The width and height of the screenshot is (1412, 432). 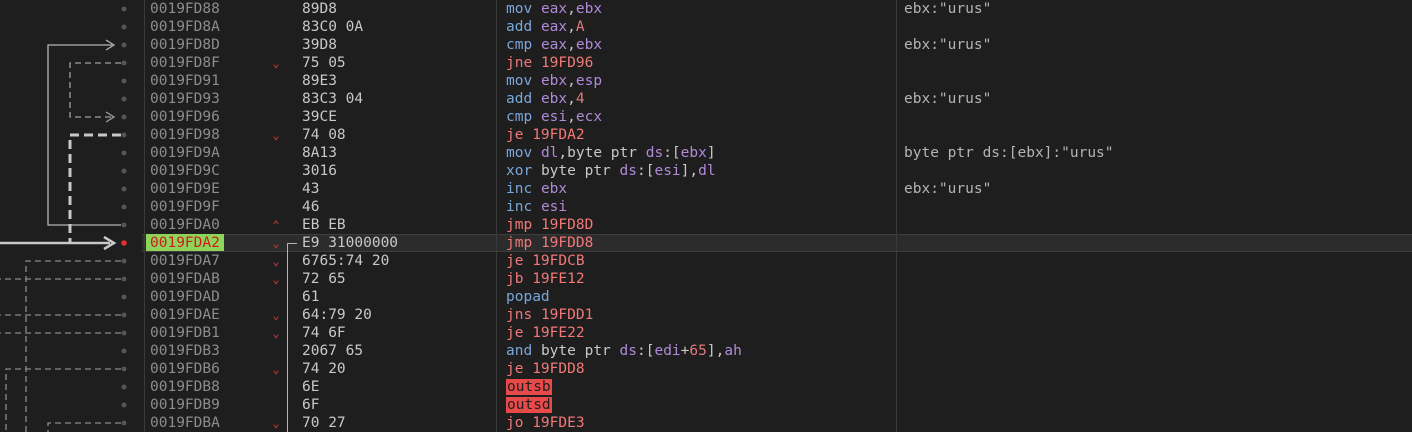 I want to click on address: 0019FDB8, so click(x=185, y=387).